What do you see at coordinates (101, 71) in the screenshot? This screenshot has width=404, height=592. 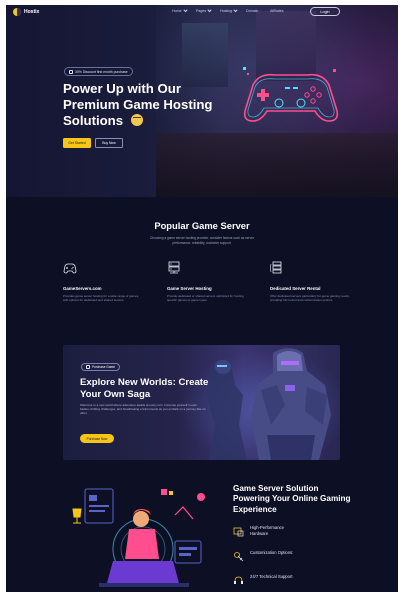 I see `discount-badge-text: 30% Discount first month purchase` at bounding box center [101, 71].